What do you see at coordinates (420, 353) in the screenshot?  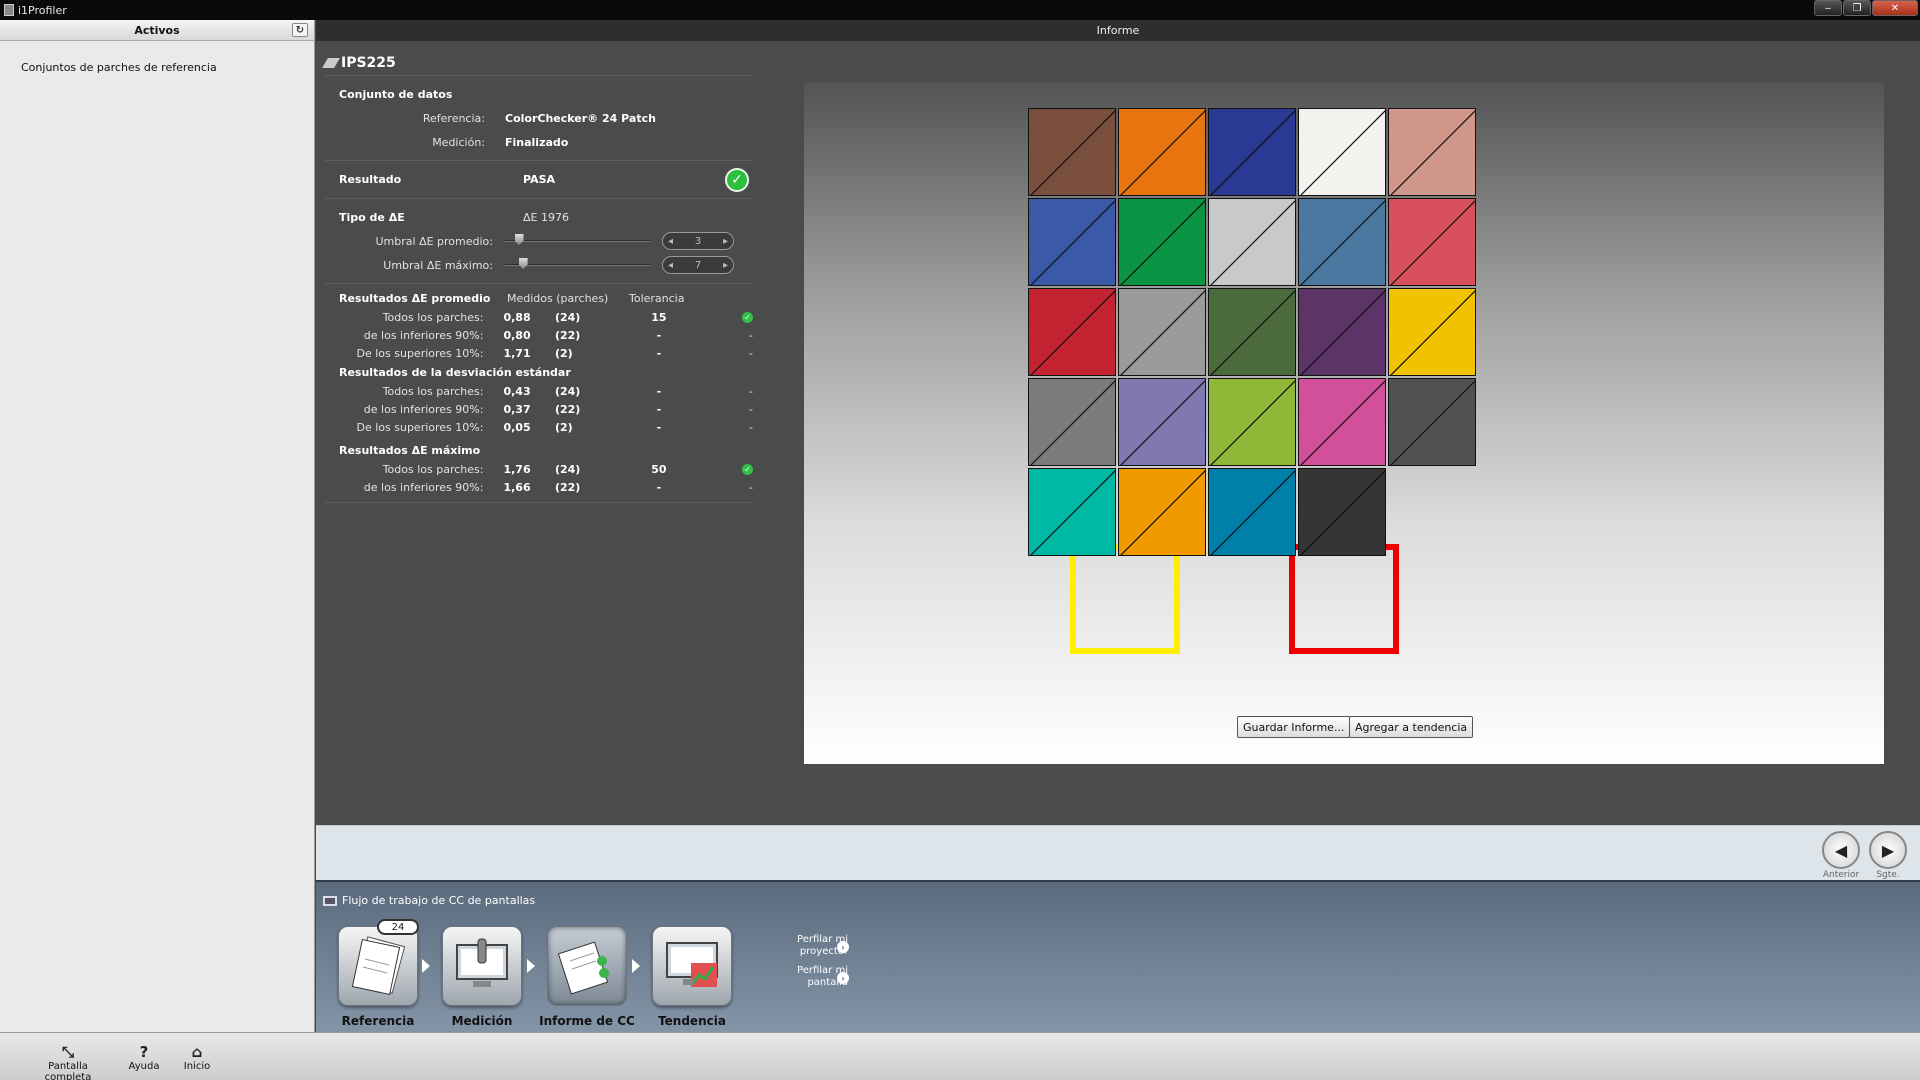 I see `row-label: De los superiores 10%:` at bounding box center [420, 353].